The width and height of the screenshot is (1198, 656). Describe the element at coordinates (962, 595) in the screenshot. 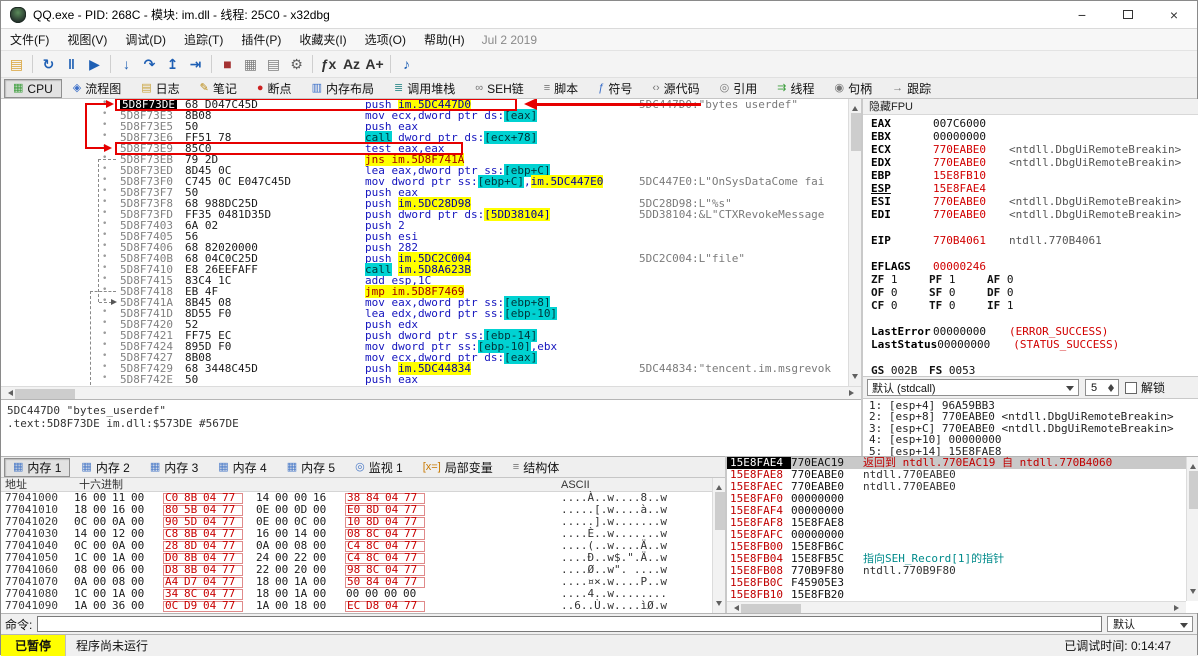

I see `stack-row: 15E8FB1015E8FB20` at that location.